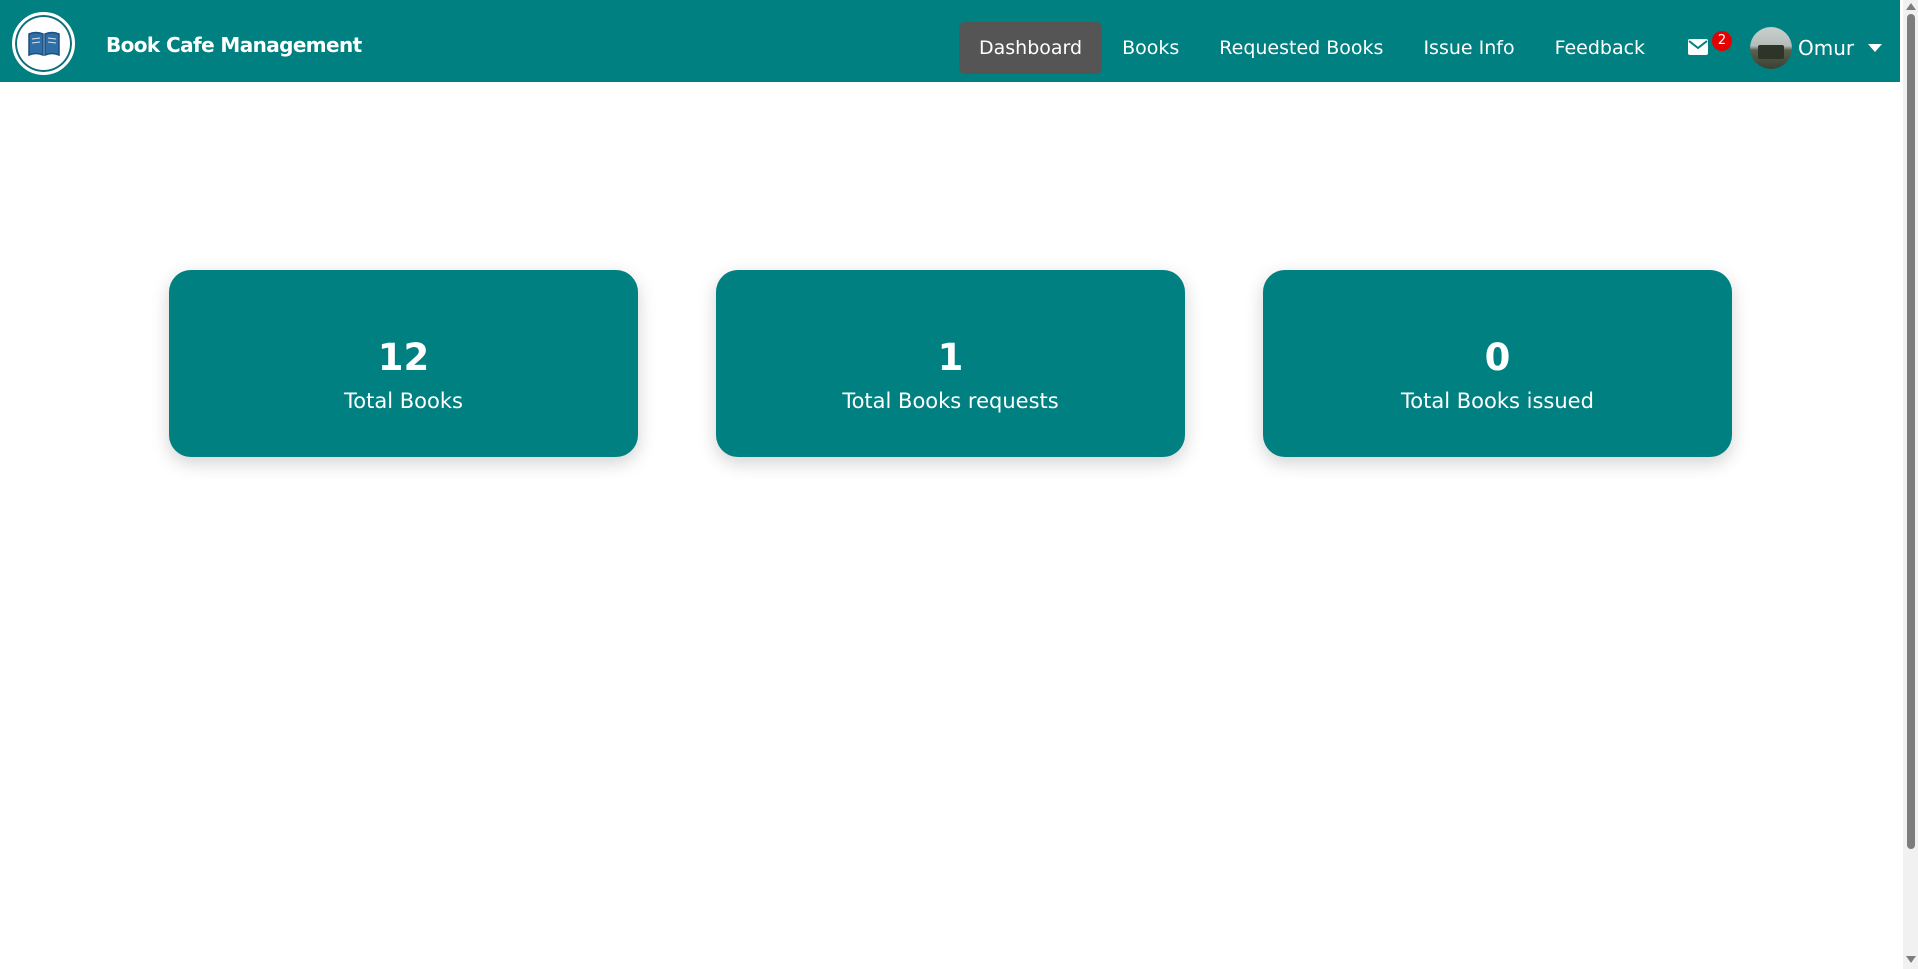 This screenshot has width=1918, height=969. I want to click on nav-feedback: Feedback, so click(1600, 48).